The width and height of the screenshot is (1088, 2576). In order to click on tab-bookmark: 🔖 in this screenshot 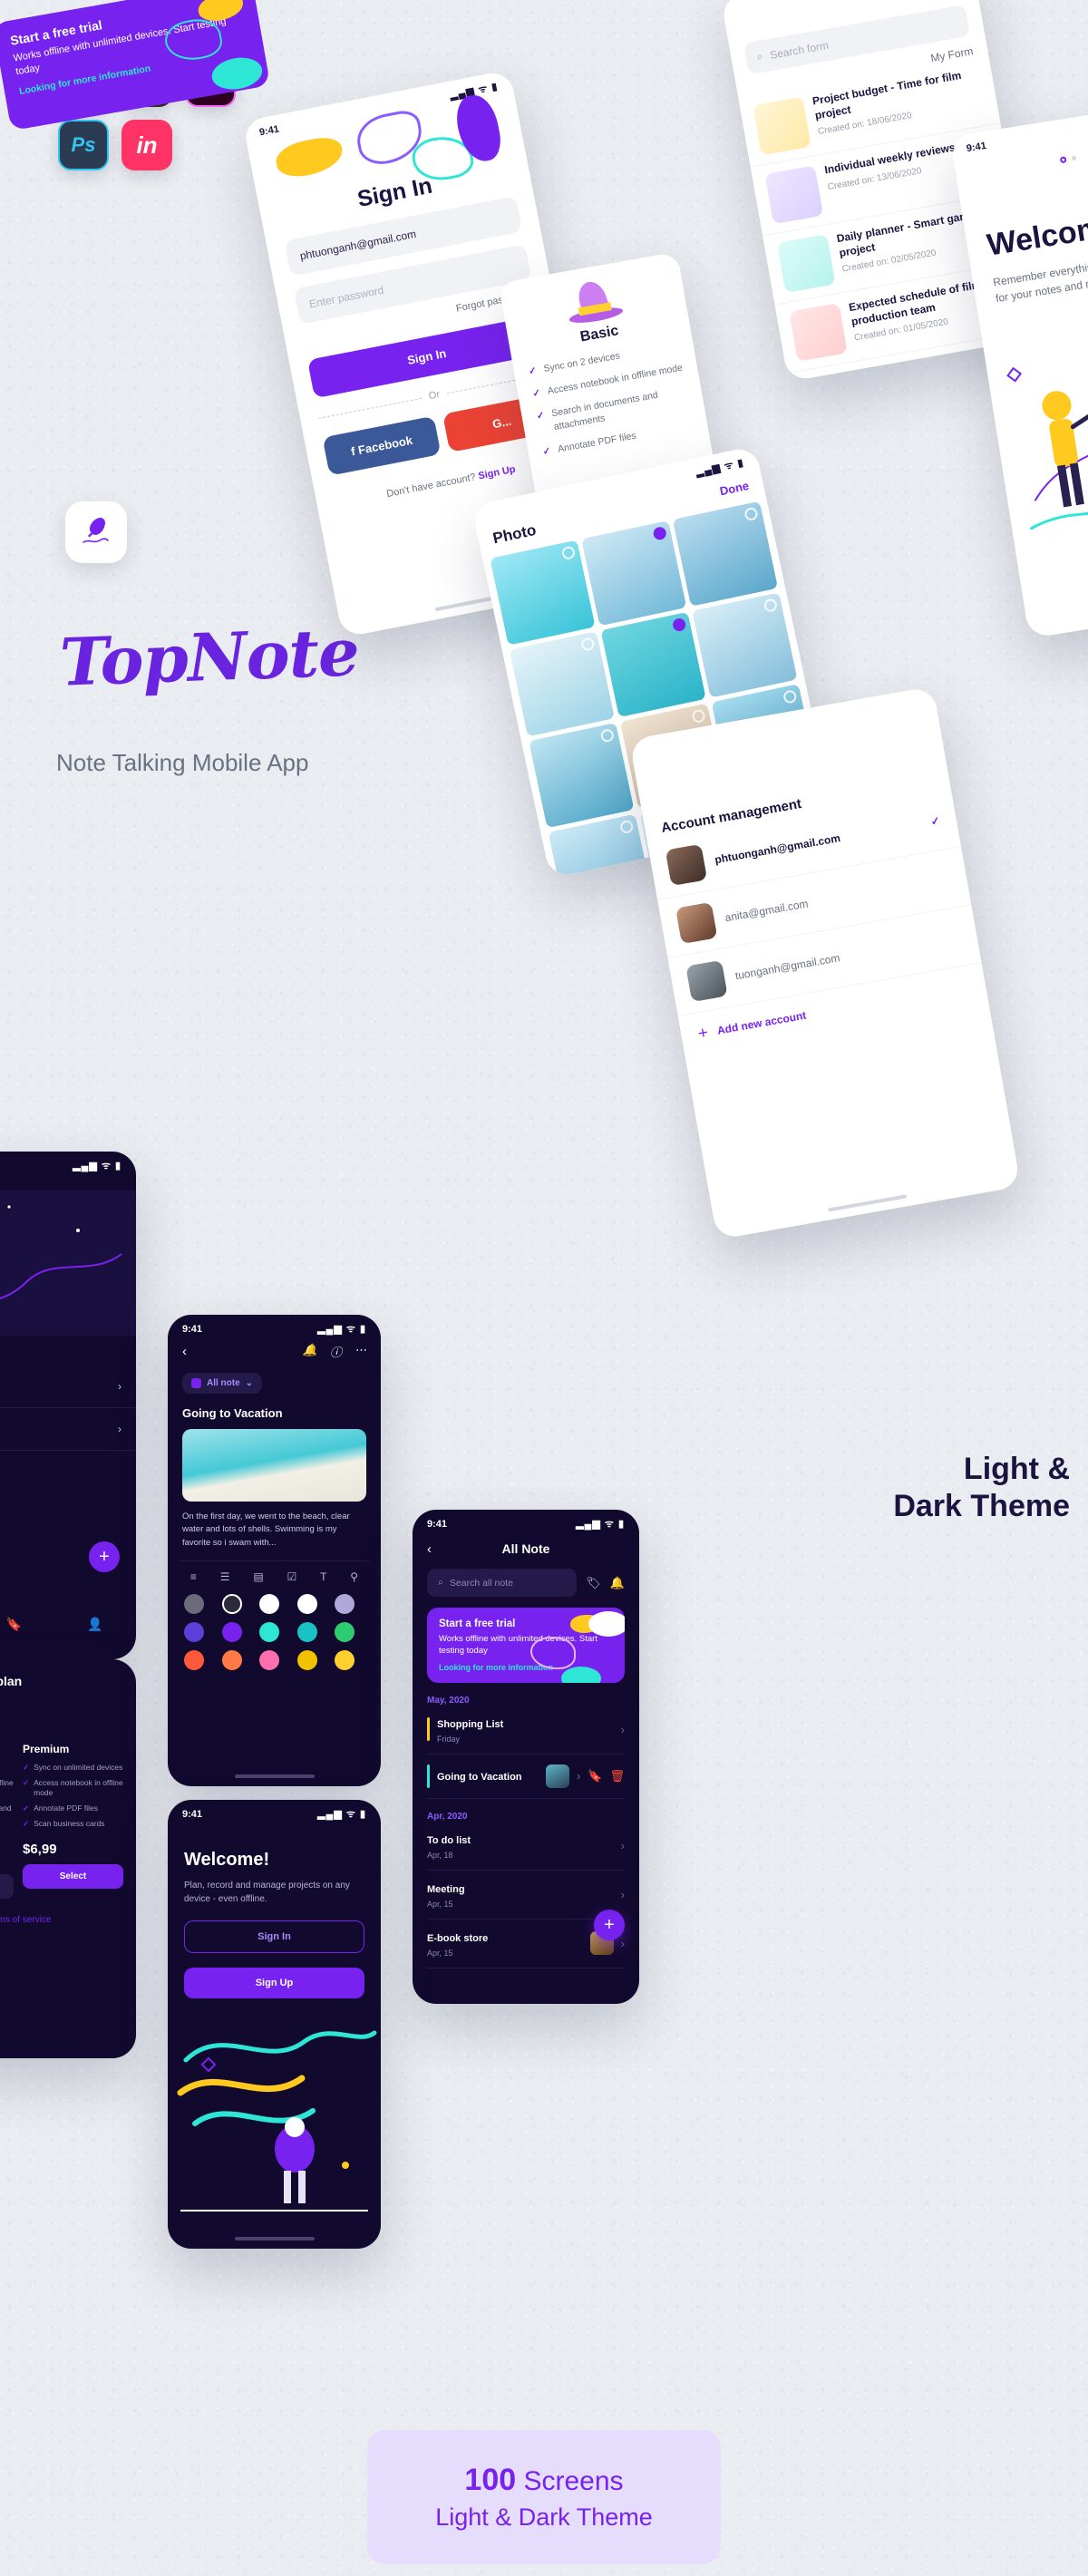, I will do `click(13, 1624)`.